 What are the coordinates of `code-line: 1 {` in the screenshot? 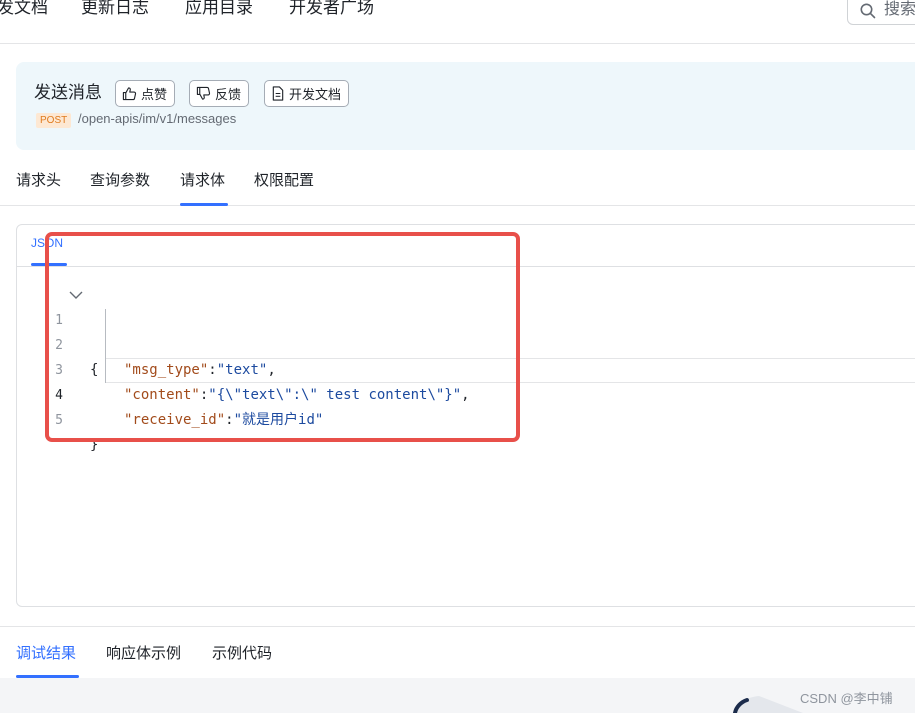 It's located at (466, 330).